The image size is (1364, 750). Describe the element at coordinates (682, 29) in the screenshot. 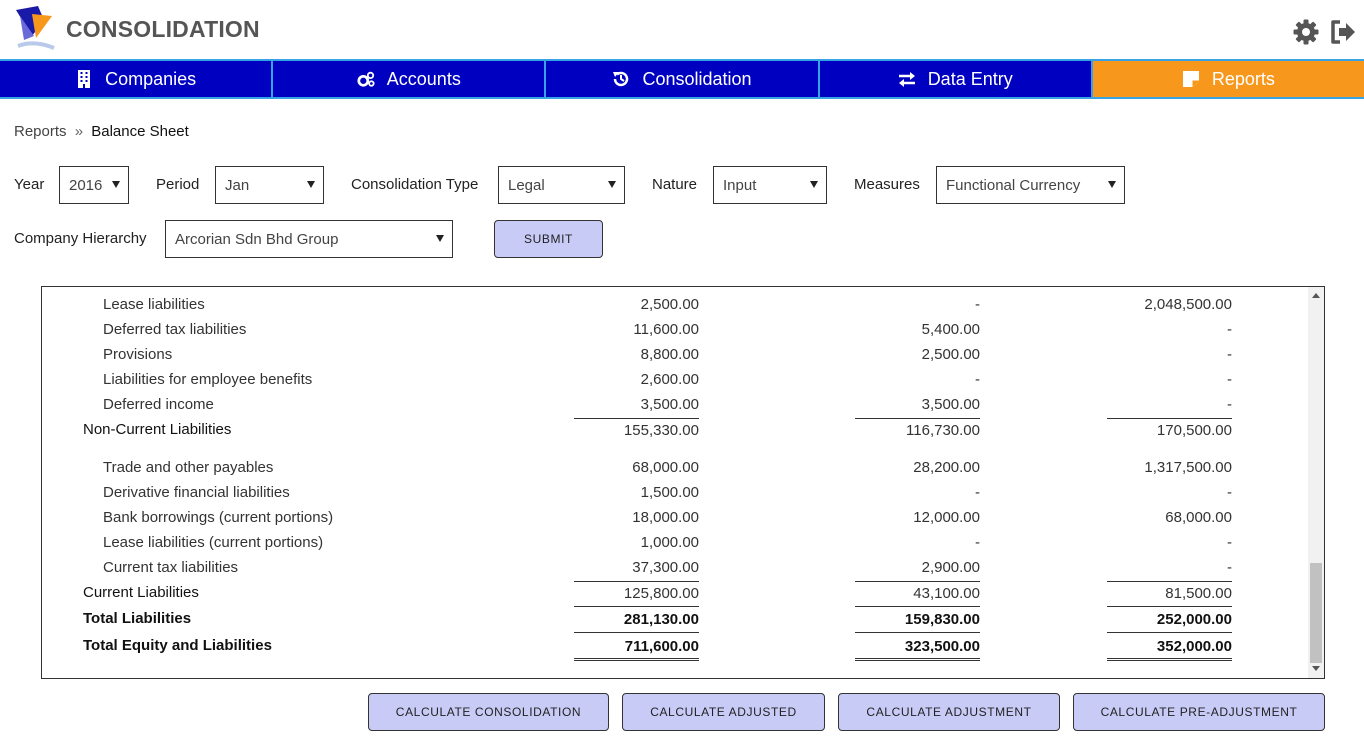

I see `app-header: CONSOLIDATION` at that location.